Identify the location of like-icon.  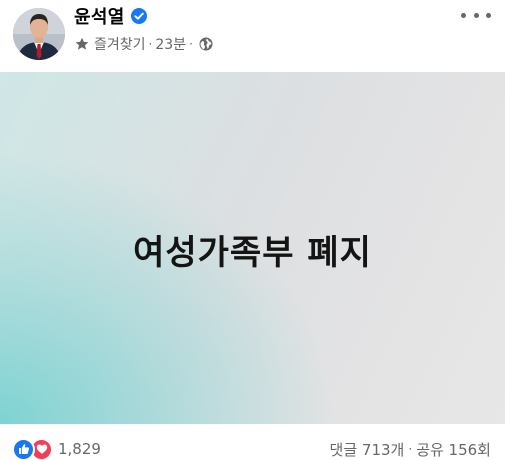
(23, 448).